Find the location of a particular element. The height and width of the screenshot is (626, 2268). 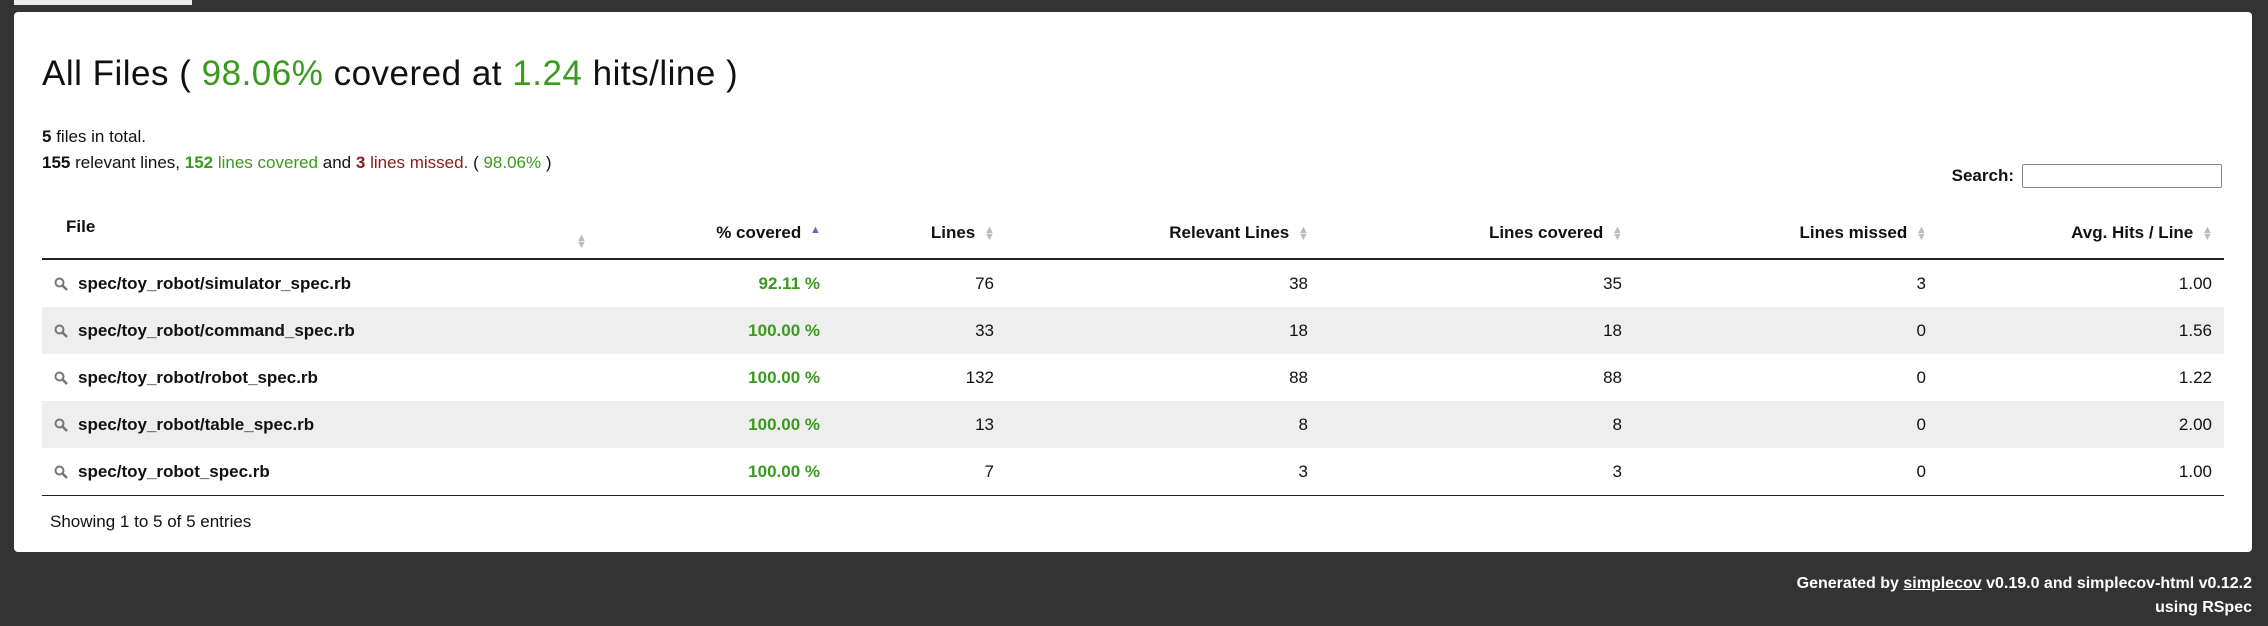

file-cell: spec/toy_robot/command_spec.rb is located at coordinates (320, 330).